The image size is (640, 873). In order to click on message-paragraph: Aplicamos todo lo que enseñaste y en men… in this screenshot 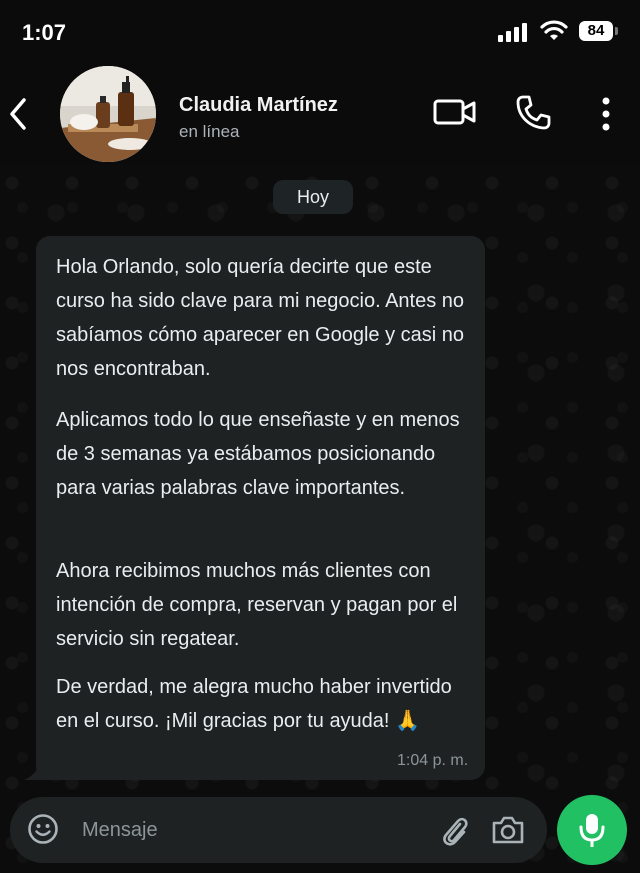, I will do `click(258, 454)`.